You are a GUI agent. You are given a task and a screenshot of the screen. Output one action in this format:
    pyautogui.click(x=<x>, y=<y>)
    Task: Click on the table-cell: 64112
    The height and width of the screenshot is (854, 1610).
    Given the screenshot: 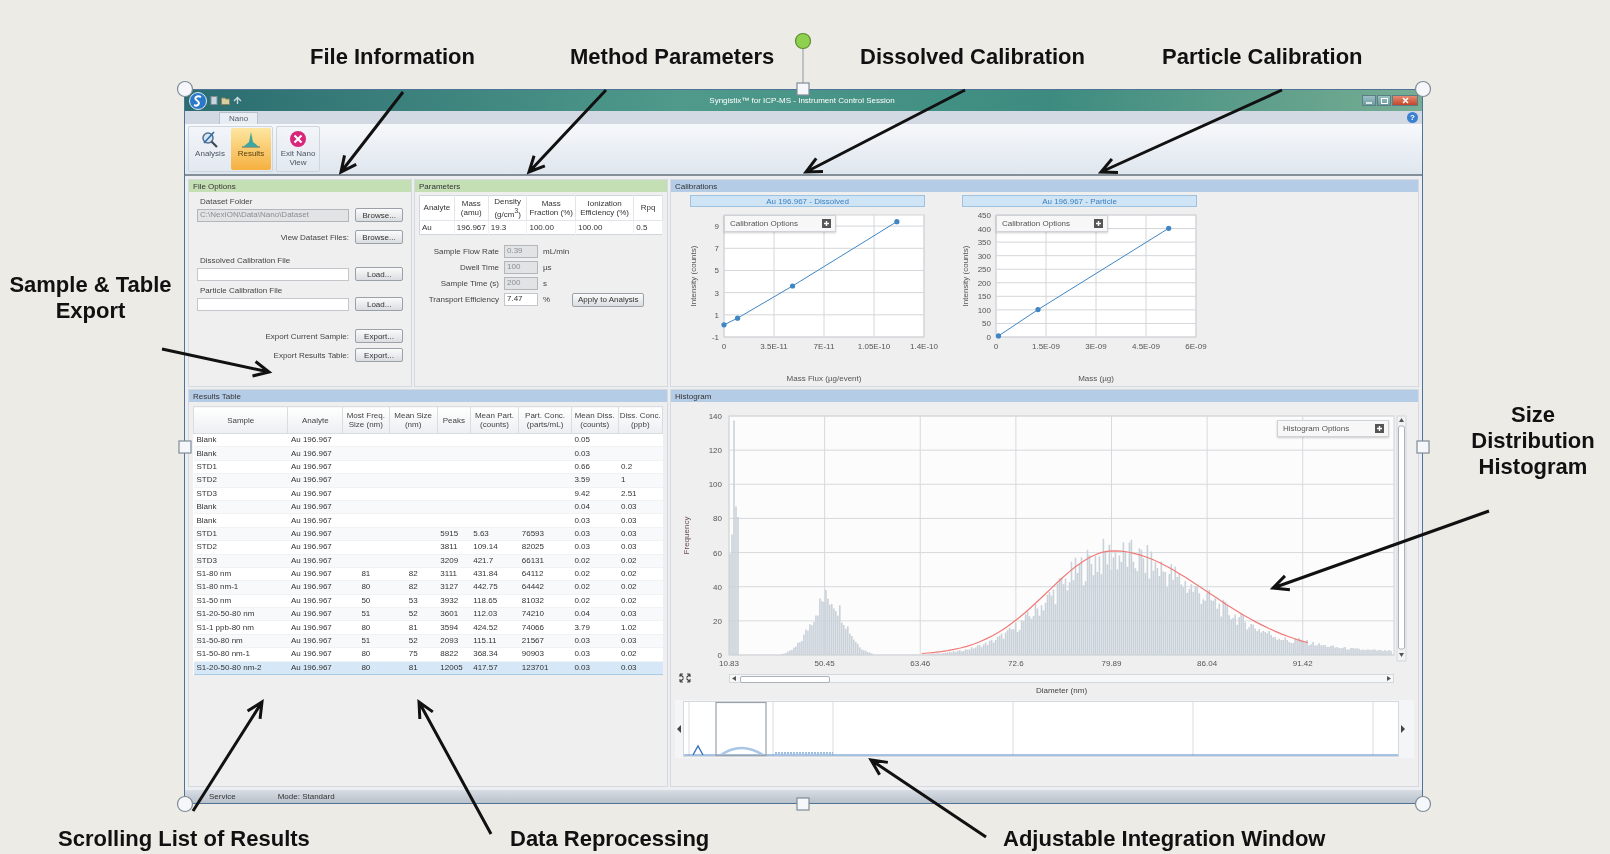 What is the action you would take?
    pyautogui.click(x=545, y=574)
    